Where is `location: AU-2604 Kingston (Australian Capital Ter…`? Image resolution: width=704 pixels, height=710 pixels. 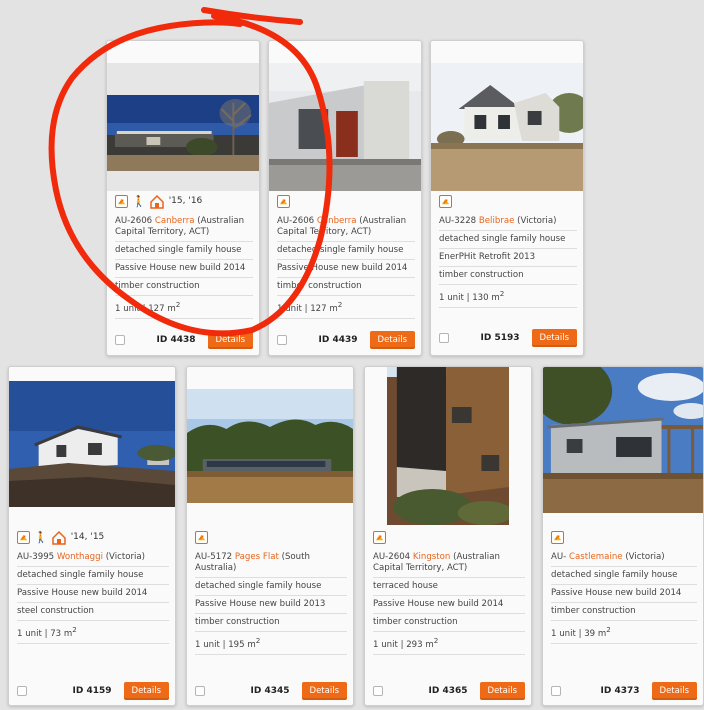
location: AU-2604 Kingston (Australian Capital Ter… is located at coordinates (449, 563).